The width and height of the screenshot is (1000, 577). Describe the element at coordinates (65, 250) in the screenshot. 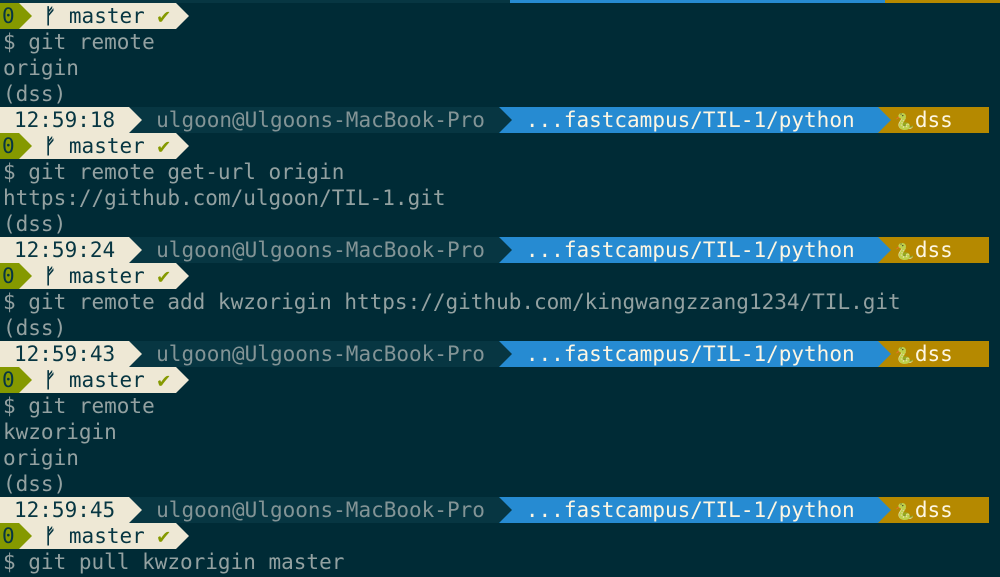

I see `prompt-time: 12:59:24` at that location.